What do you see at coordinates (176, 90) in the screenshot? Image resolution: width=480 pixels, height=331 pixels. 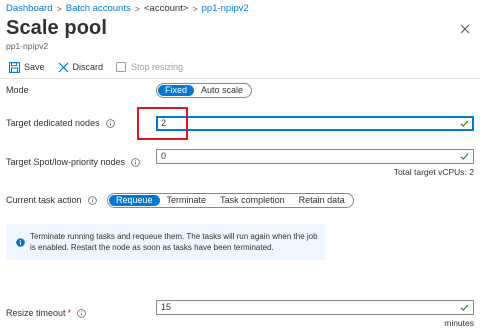 I see `mode-option-fixed: Fixed` at bounding box center [176, 90].